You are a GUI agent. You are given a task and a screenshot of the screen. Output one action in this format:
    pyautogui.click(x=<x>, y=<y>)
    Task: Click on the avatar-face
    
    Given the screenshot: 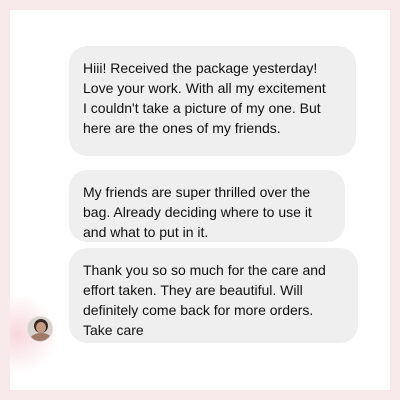 What is the action you would take?
    pyautogui.click(x=41, y=327)
    